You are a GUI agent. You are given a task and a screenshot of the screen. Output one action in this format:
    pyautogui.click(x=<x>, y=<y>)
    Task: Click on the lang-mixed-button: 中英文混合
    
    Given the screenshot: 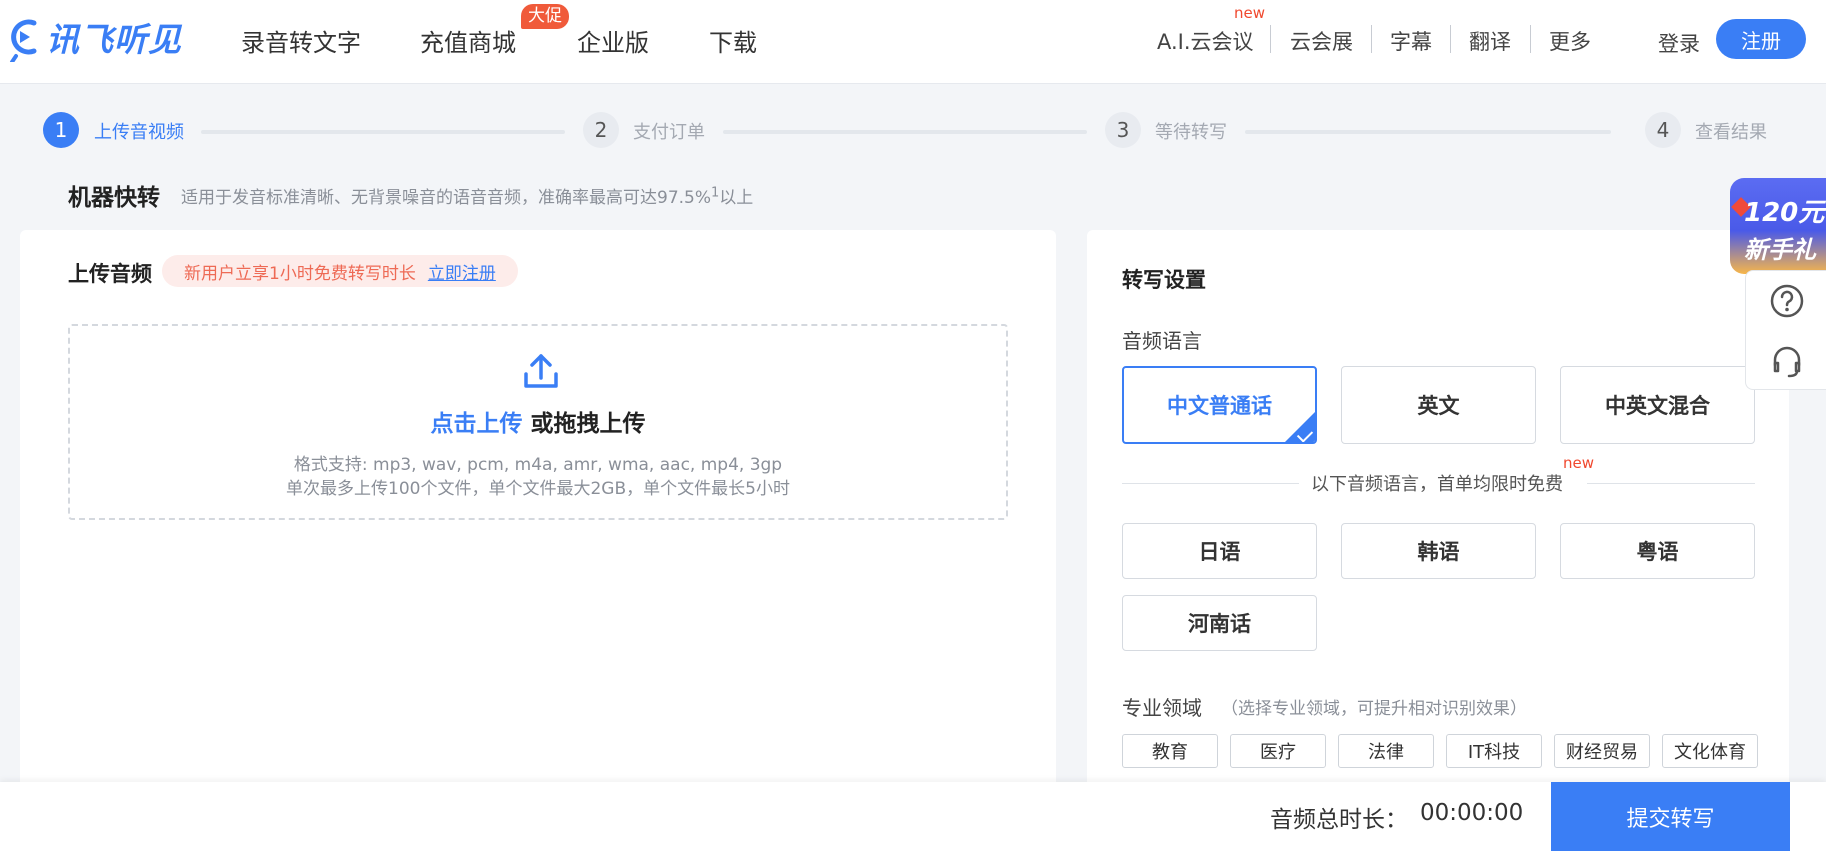 What is the action you would take?
    pyautogui.click(x=1657, y=405)
    